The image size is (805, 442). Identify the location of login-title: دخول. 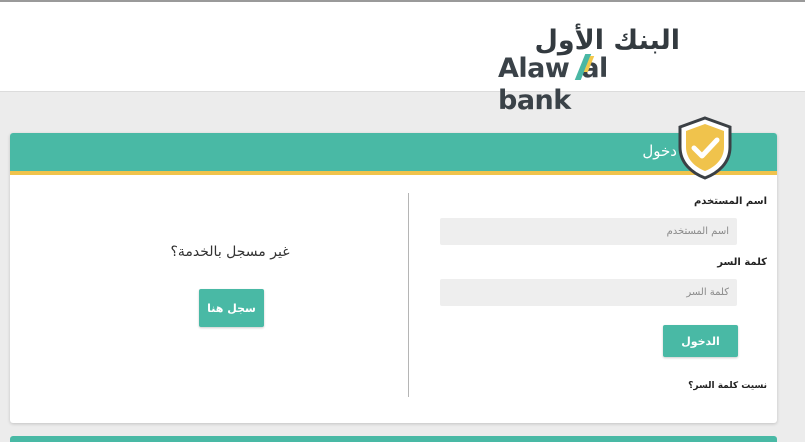
(659, 151).